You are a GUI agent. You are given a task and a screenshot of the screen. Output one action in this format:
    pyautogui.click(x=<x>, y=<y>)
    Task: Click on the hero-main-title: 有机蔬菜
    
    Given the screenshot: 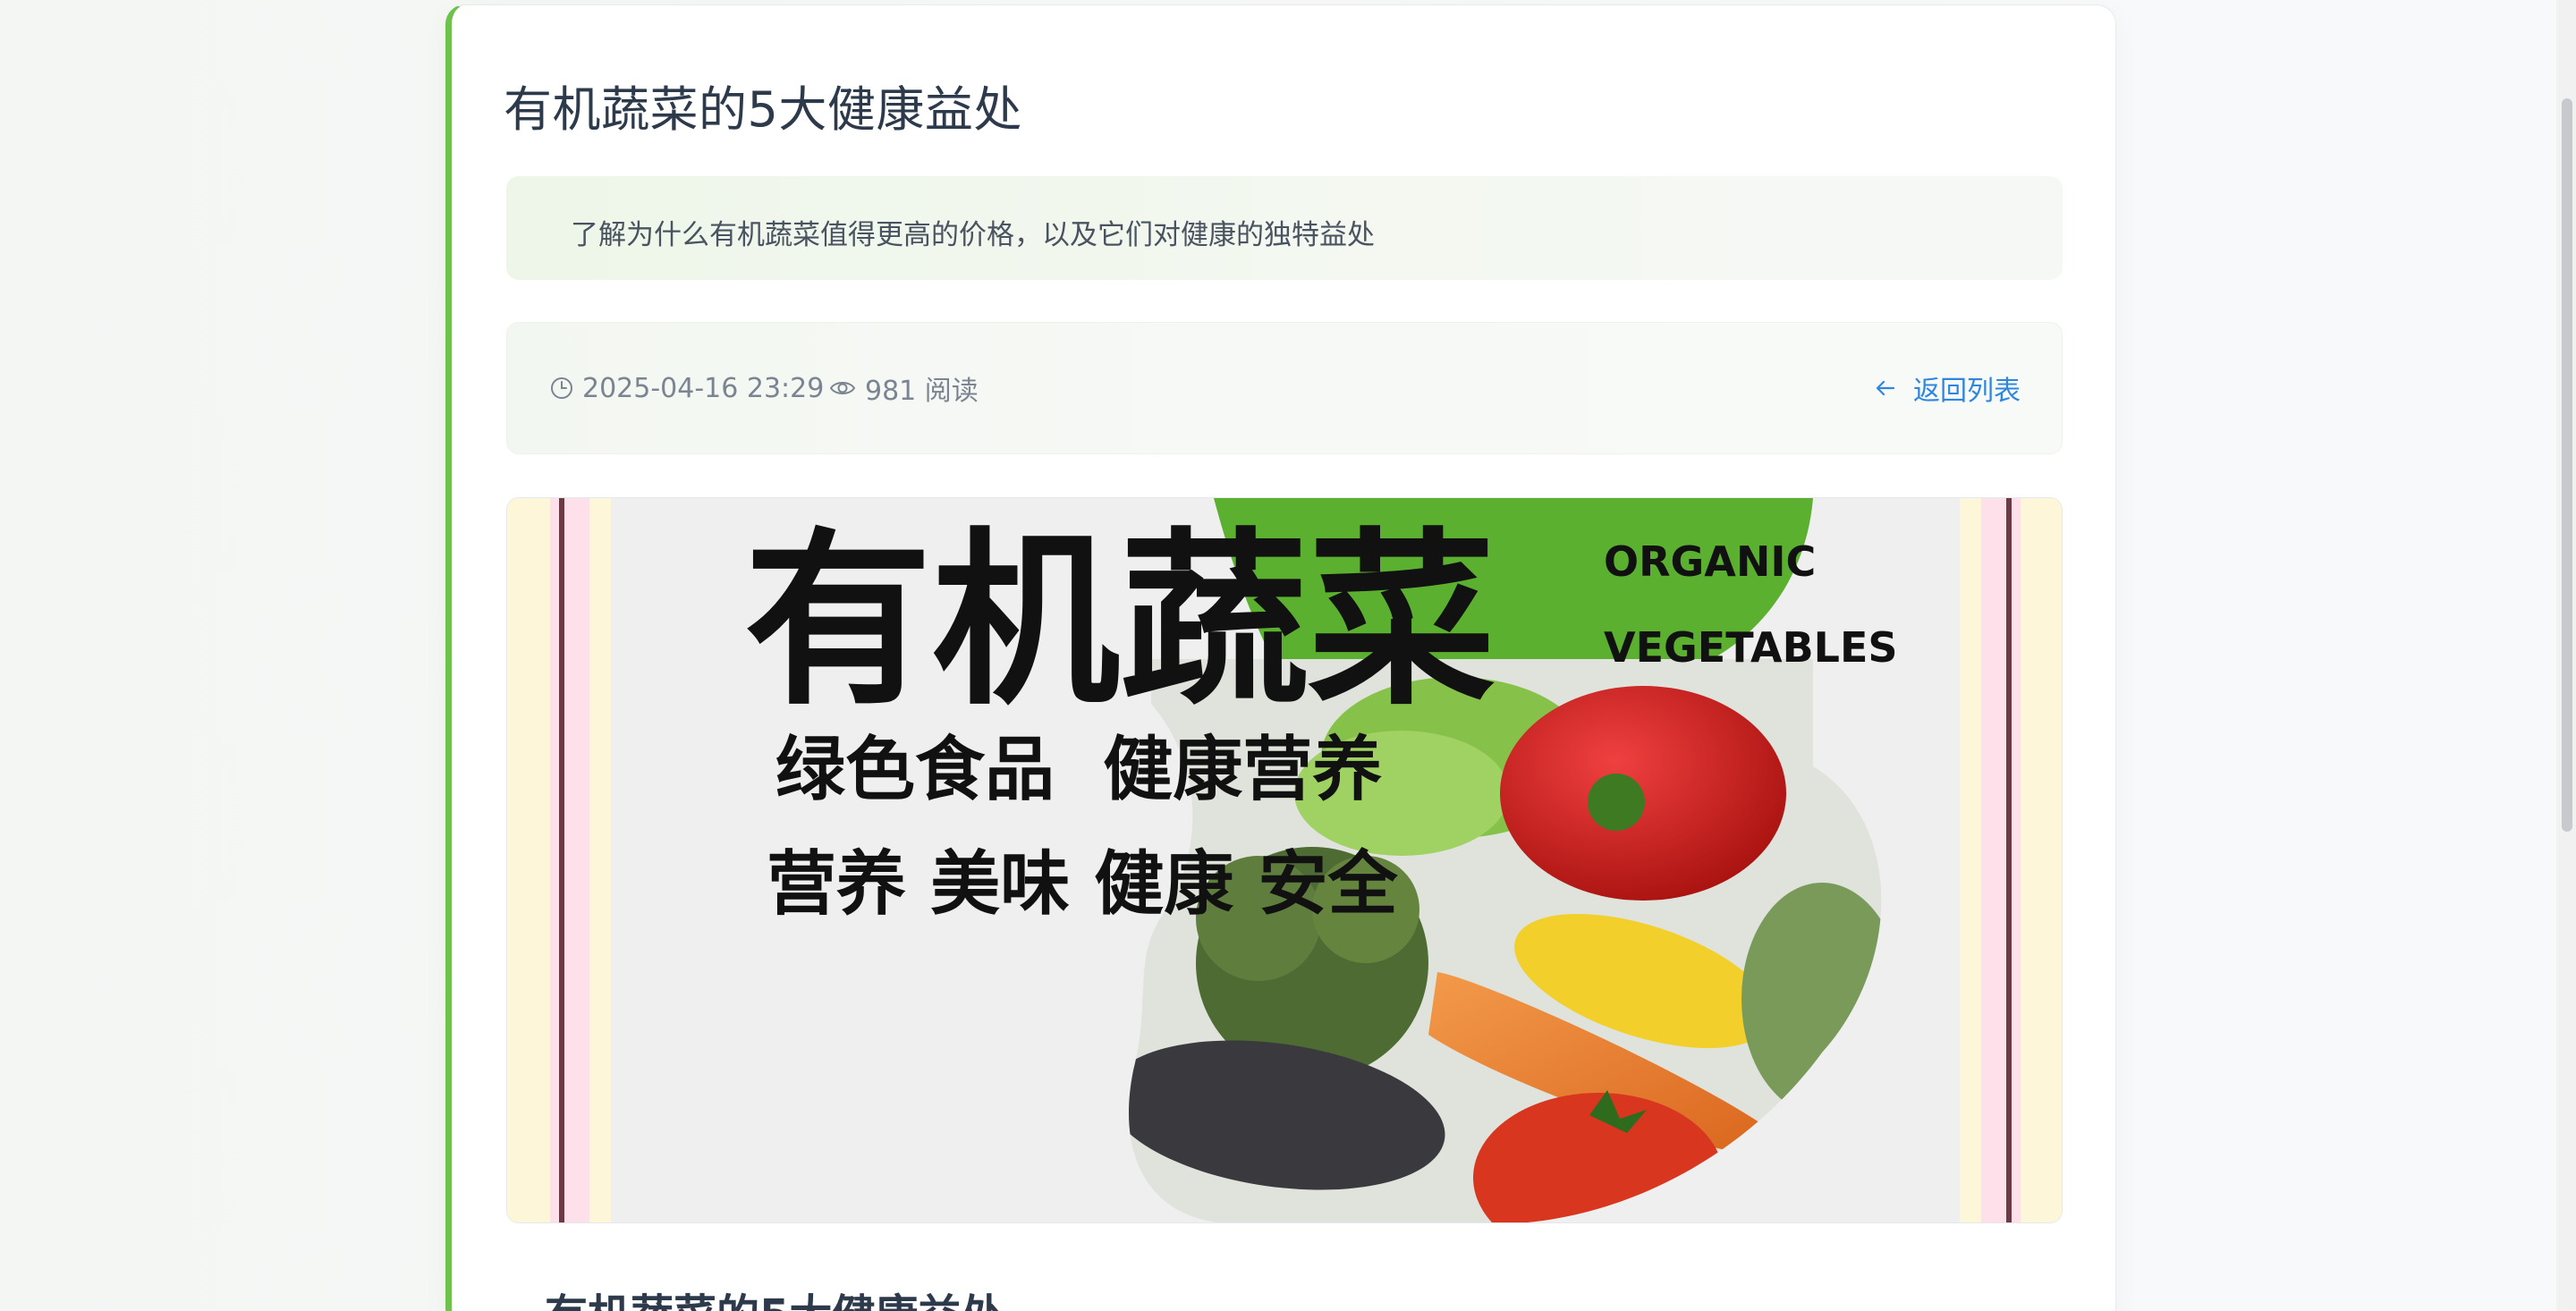 What is the action you would take?
    pyautogui.click(x=1120, y=621)
    